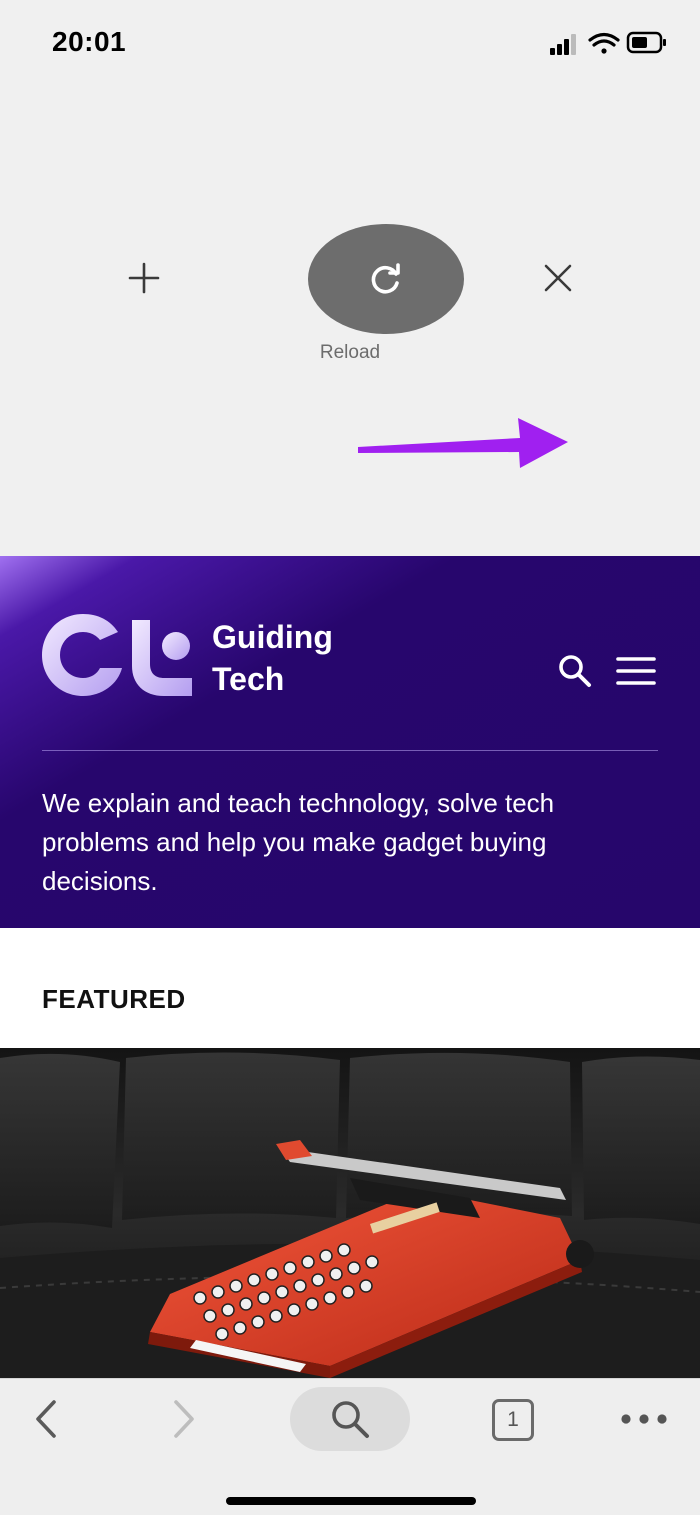  Describe the element at coordinates (117, 655) in the screenshot. I see `guiding-tech-logo` at that location.